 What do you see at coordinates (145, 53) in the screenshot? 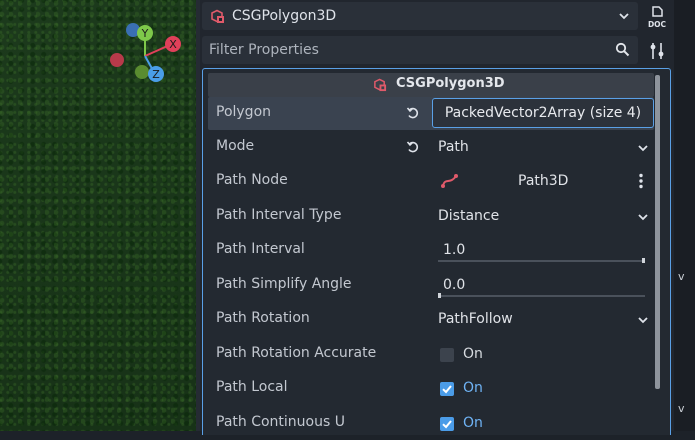
I see `orientation-gizmo: Y X Z` at bounding box center [145, 53].